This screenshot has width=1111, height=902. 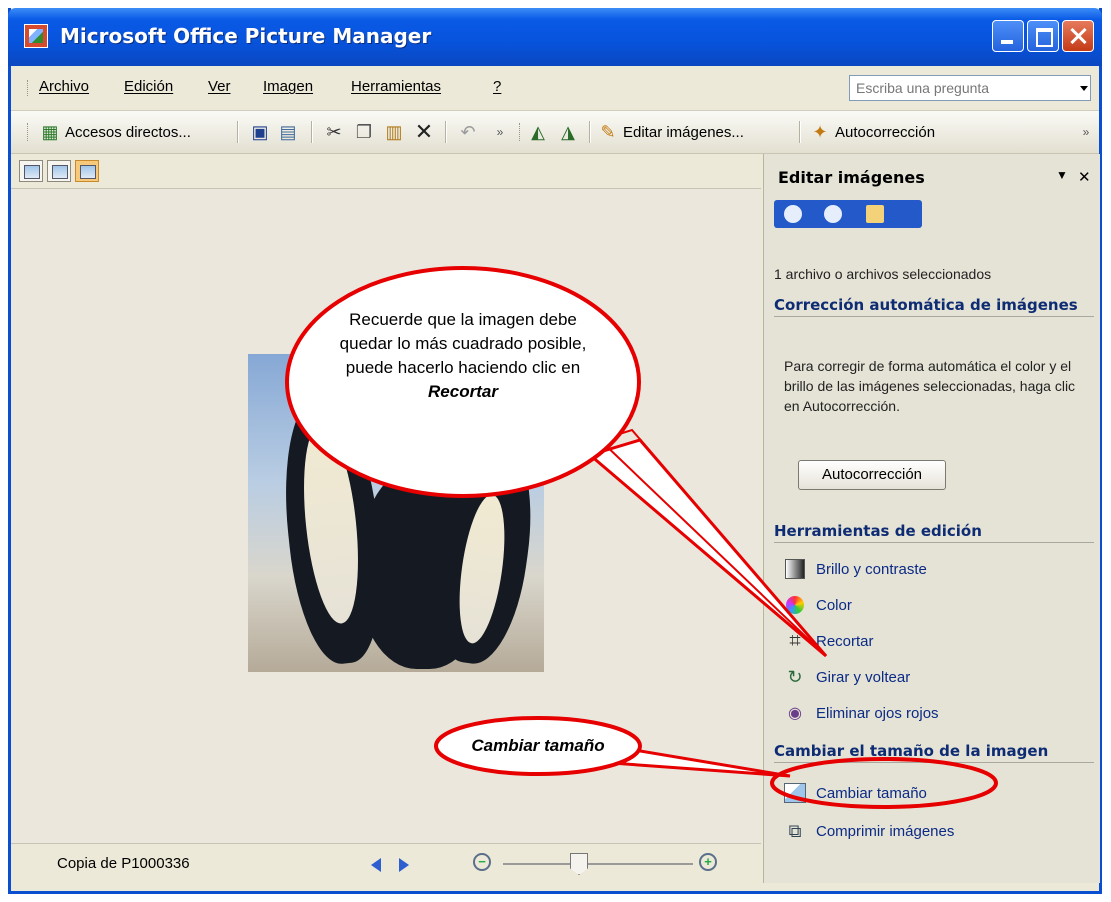 I want to click on penguin-photo, so click(x=396, y=513).